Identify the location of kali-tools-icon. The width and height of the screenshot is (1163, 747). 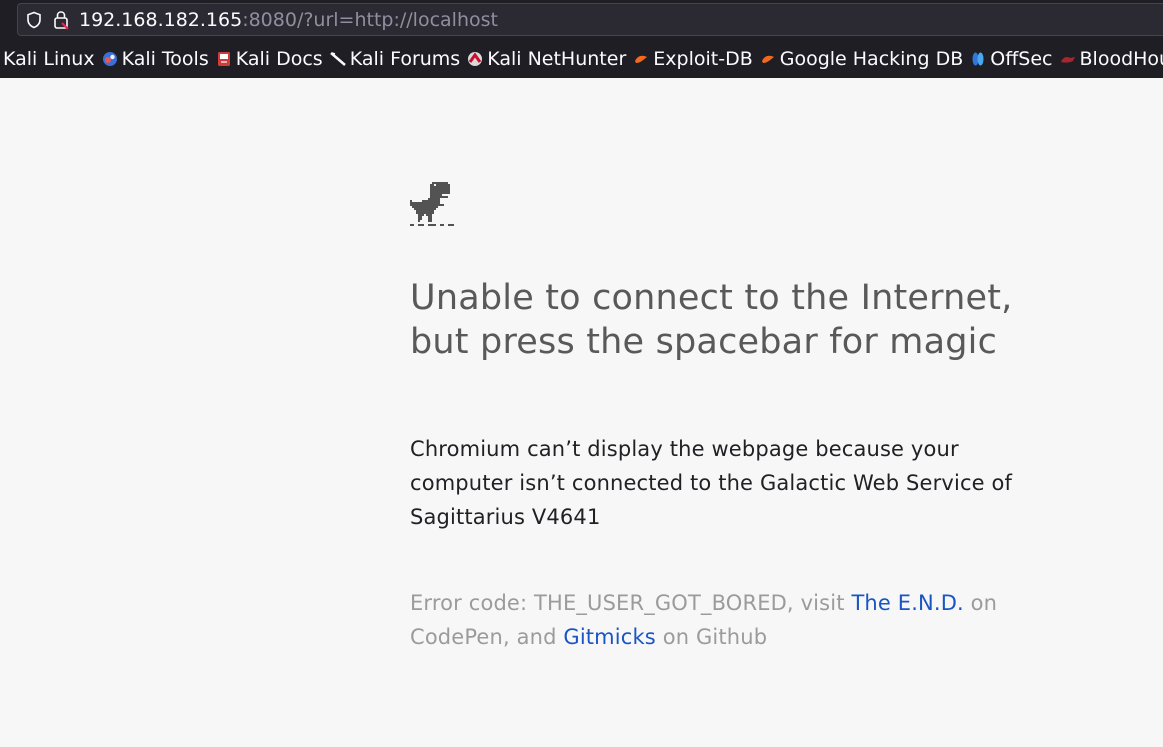
(109, 59).